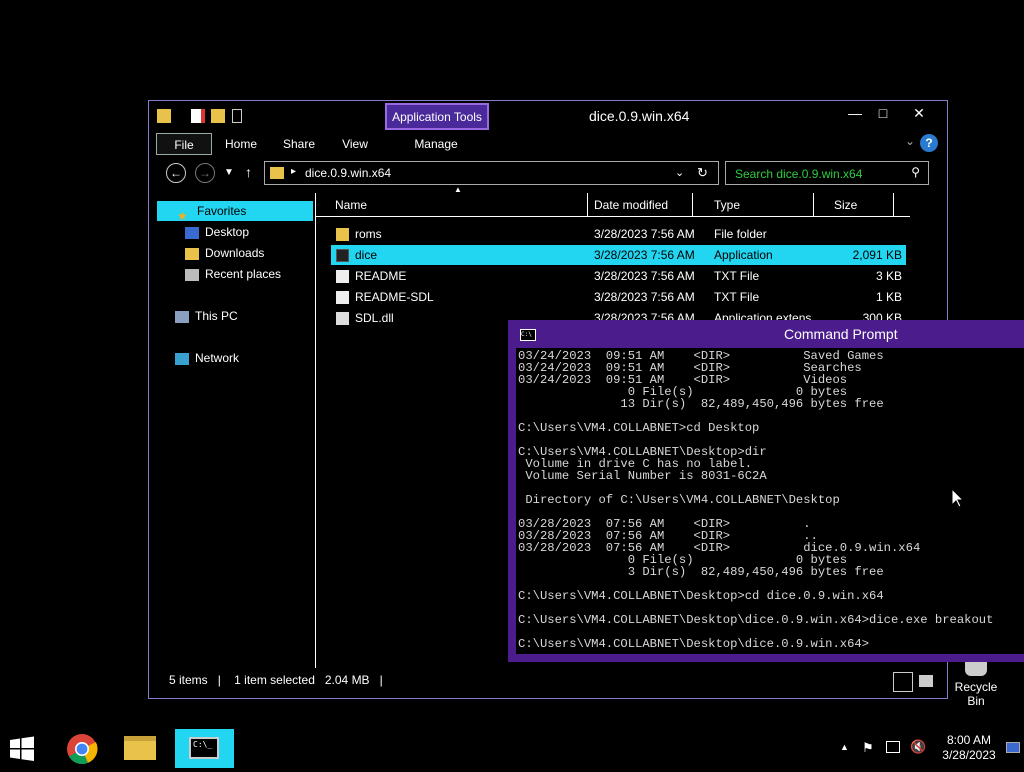 This screenshot has height=772, width=1024. Describe the element at coordinates (182, 316) in the screenshot. I see `computer-icon` at that location.